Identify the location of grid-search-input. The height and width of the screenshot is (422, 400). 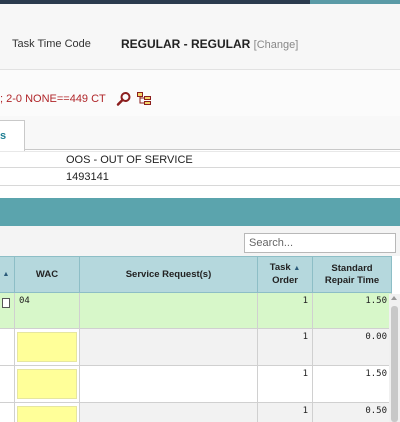
(320, 243).